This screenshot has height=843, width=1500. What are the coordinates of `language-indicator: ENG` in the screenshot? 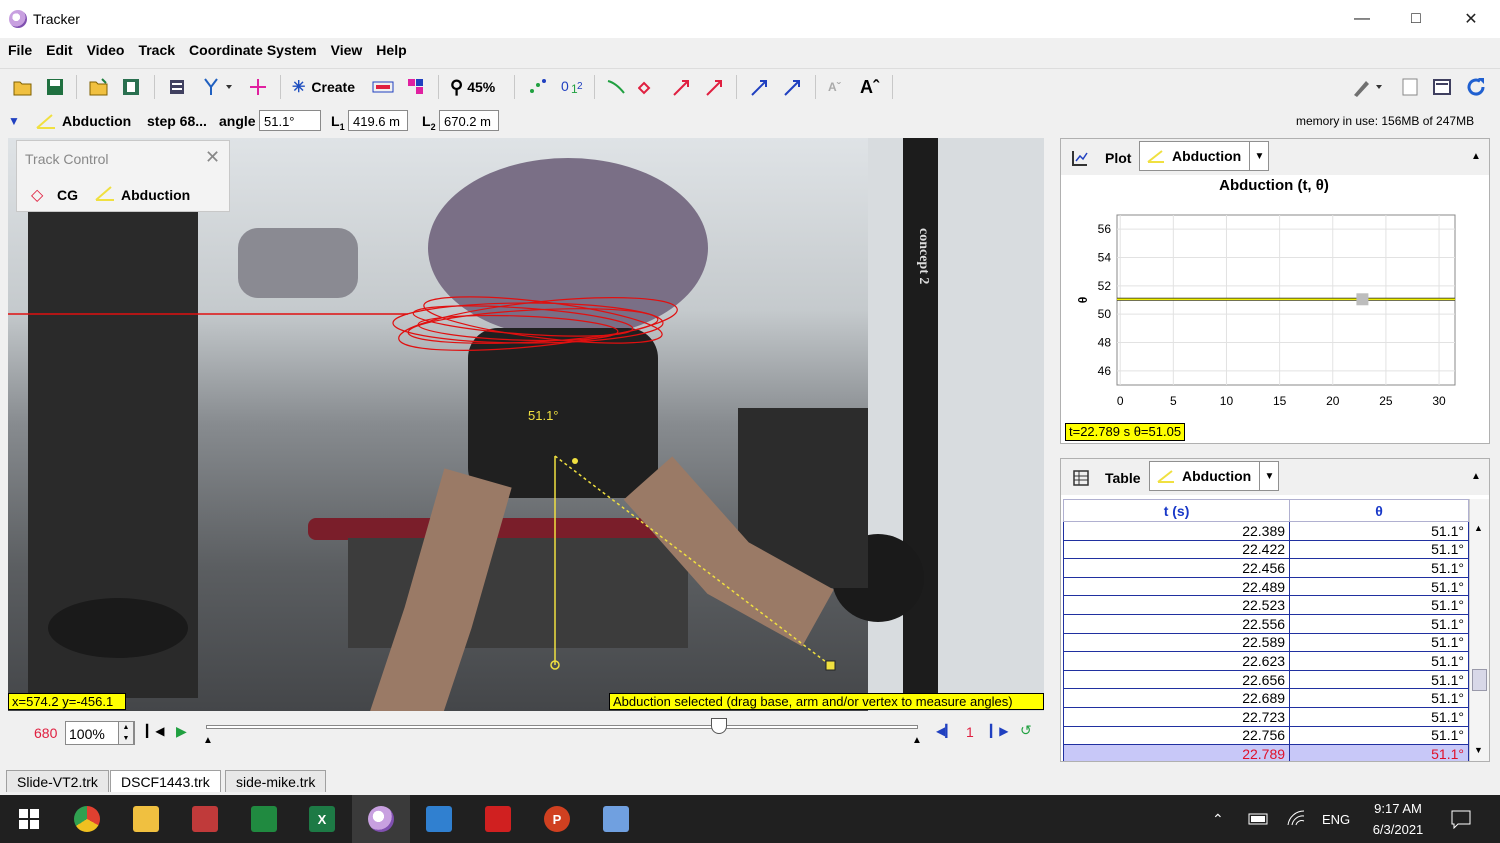 It's located at (1336, 819).